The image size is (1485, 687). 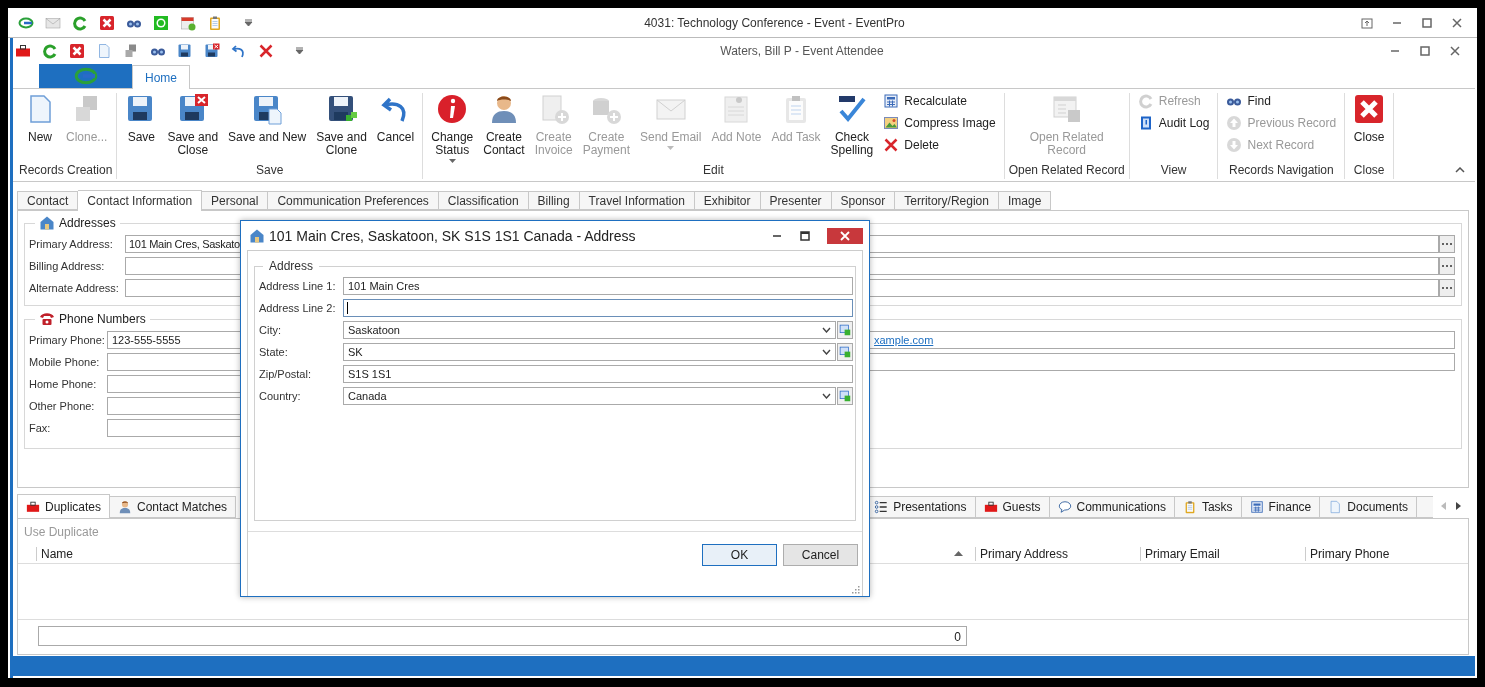 What do you see at coordinates (298, 286) in the screenshot?
I see `field-label: Address Line 1:` at bounding box center [298, 286].